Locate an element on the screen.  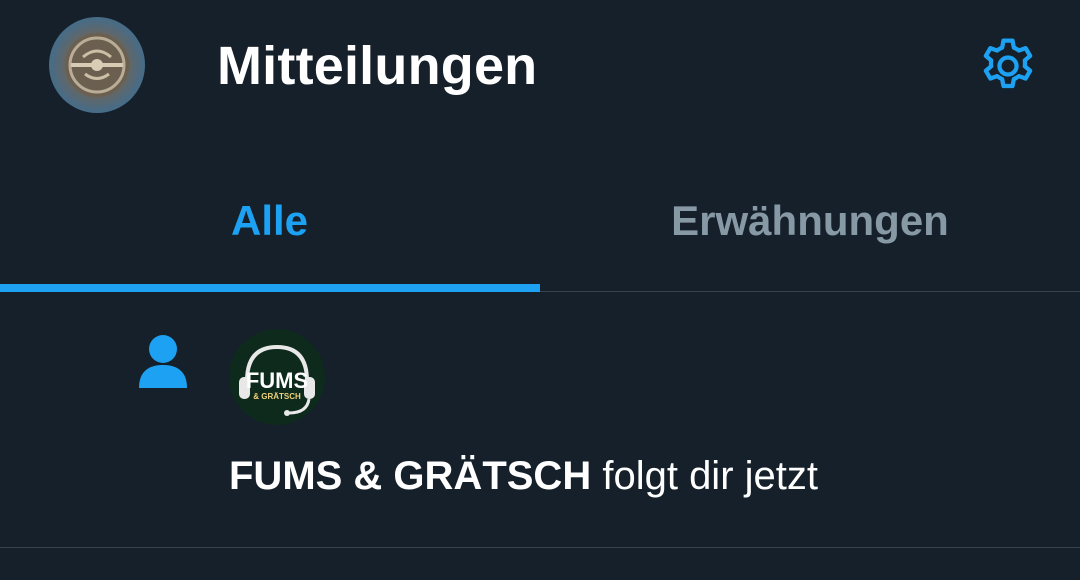
avatar-coin-image is located at coordinates (97, 65).